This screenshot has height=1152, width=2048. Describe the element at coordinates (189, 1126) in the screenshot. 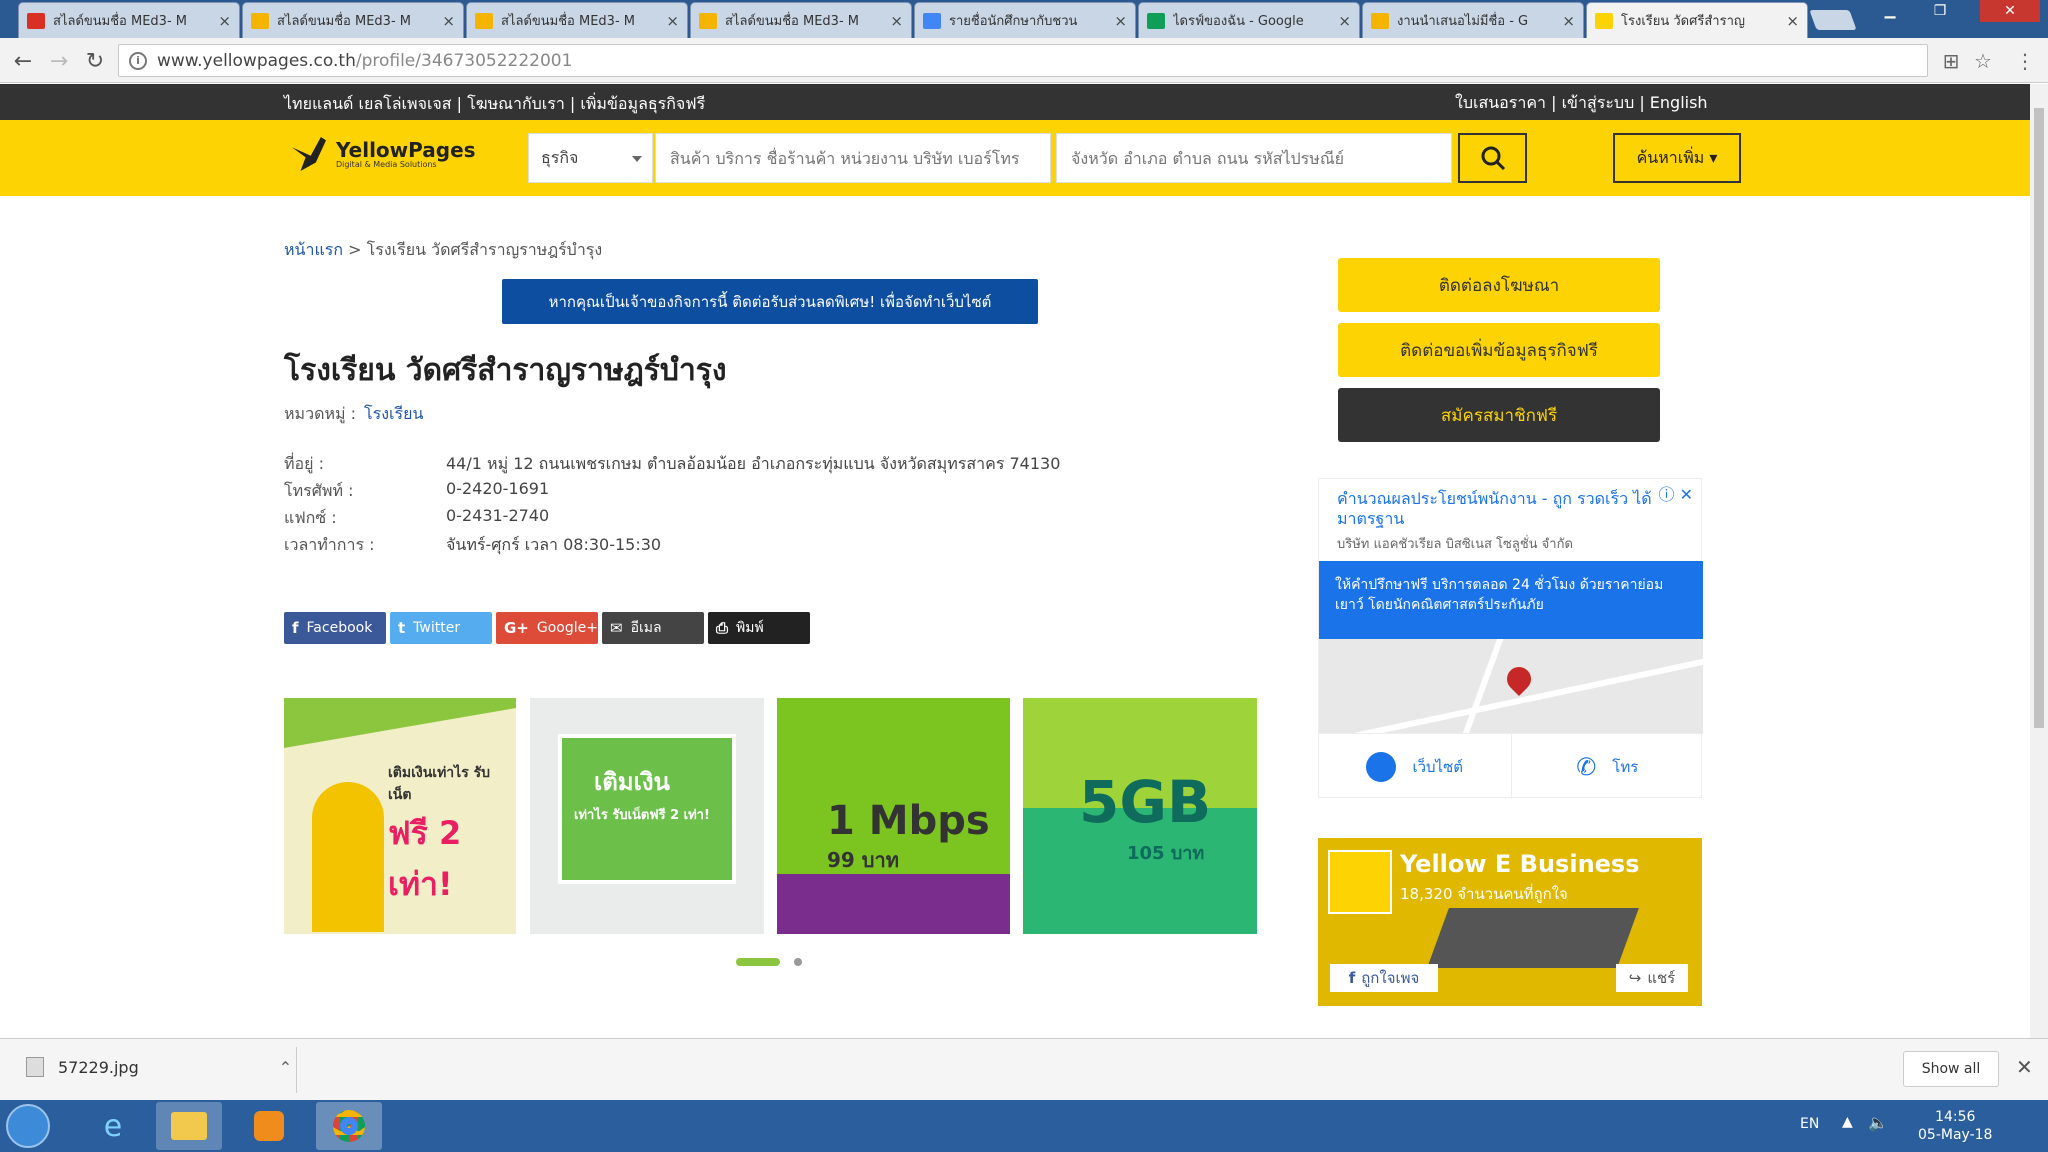

I see `explorer-icon` at that location.